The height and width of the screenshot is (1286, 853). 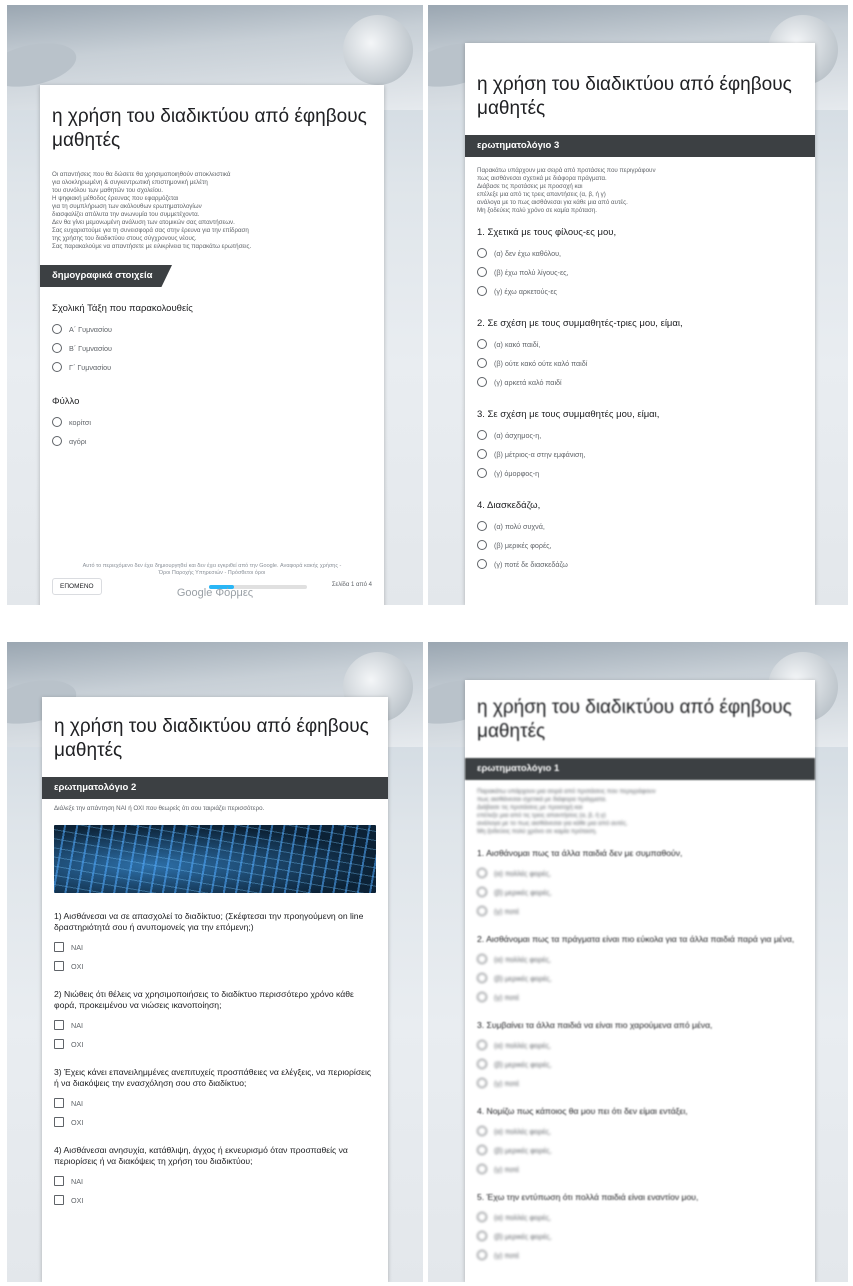 What do you see at coordinates (640, 253) in the screenshot?
I see `radio-option: (α) δεν έχω καθόλου,` at bounding box center [640, 253].